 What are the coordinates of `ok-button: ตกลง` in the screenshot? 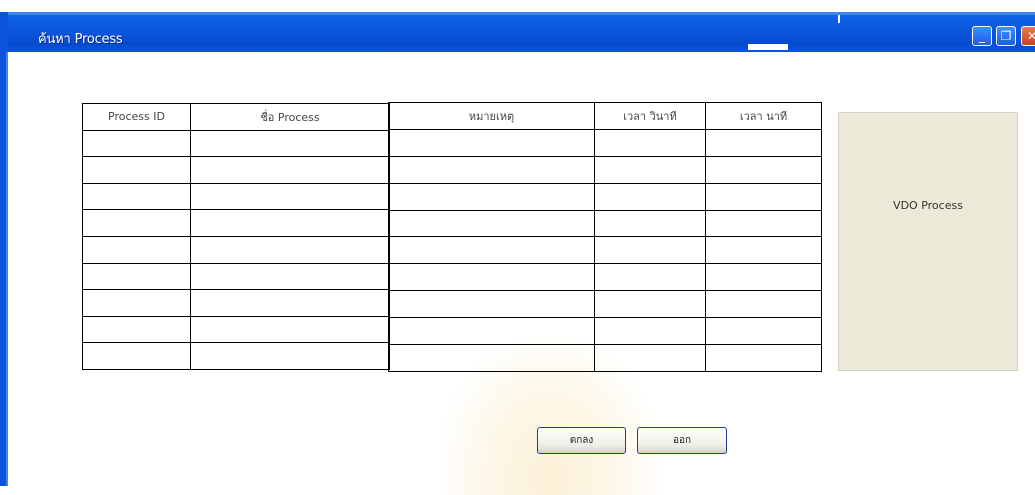 It's located at (581, 440).